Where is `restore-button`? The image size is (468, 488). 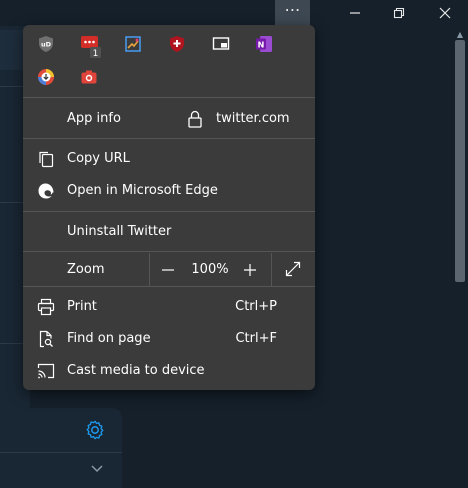 restore-button is located at coordinates (399, 13).